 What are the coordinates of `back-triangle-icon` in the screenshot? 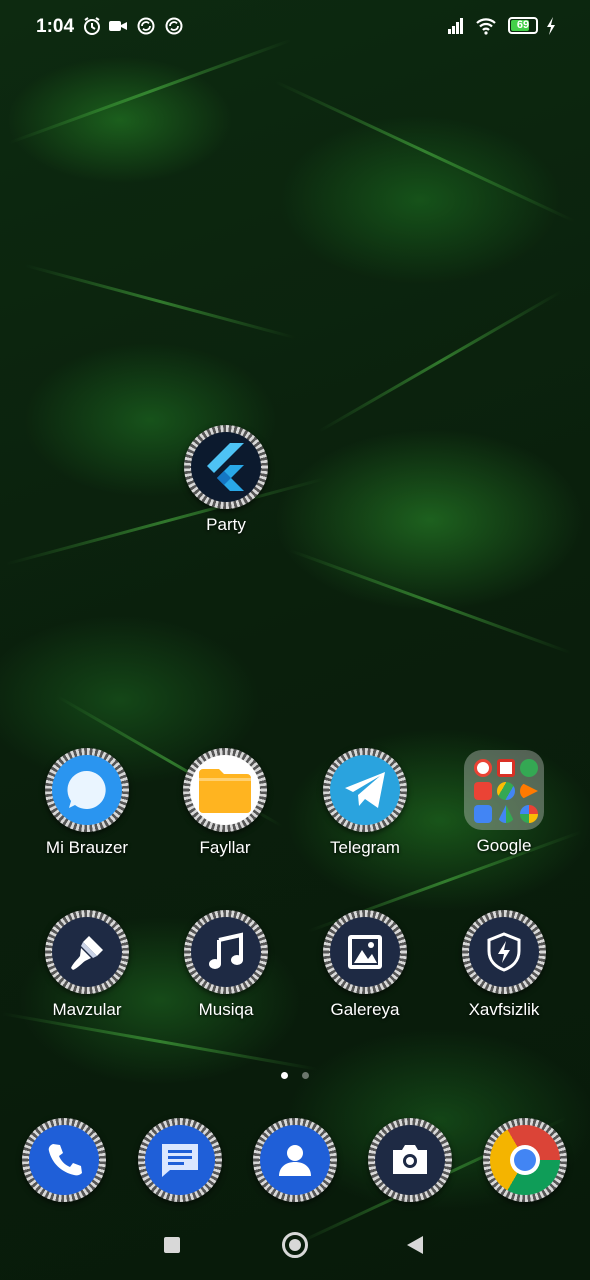 It's located at (415, 1245).